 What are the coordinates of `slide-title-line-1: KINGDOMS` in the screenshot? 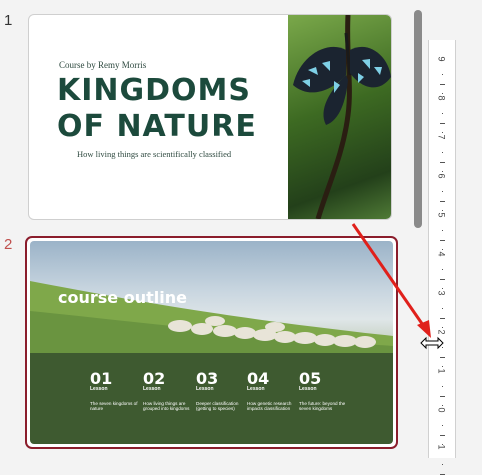 It's located at (154, 90).